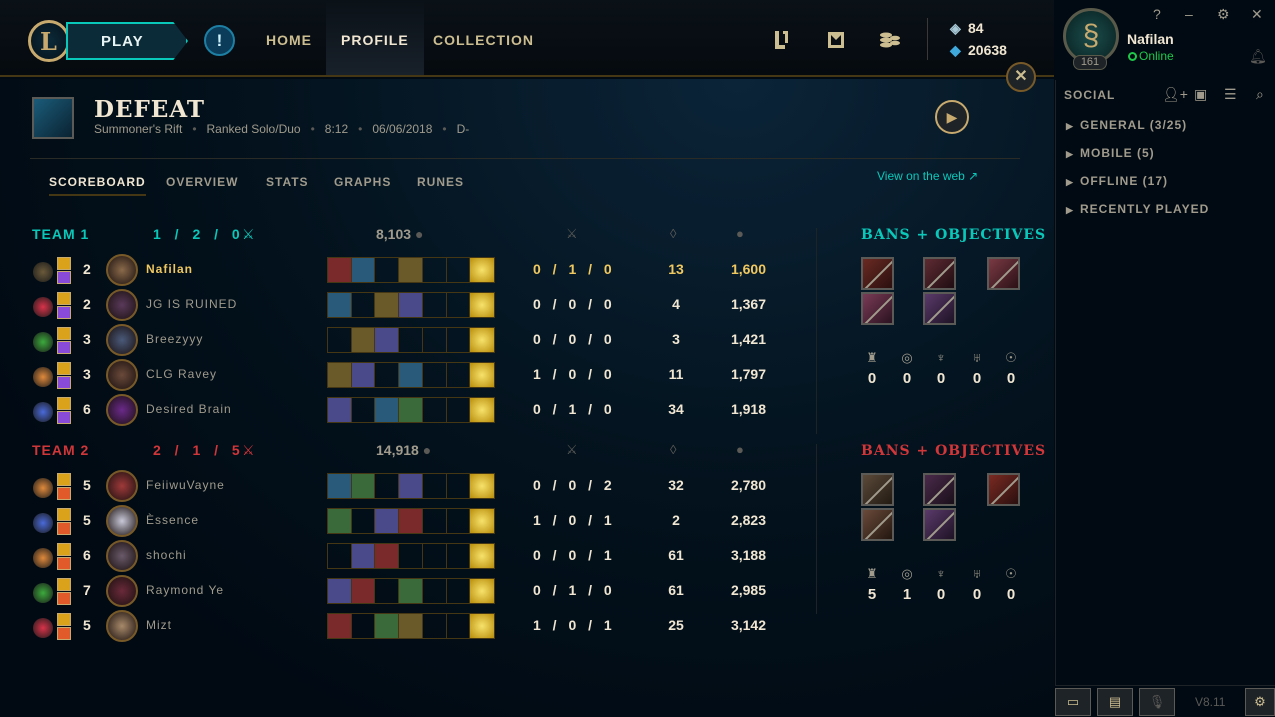 This screenshot has height=717, width=1275. I want to click on add-folder-icon: ▣, so click(1200, 94).